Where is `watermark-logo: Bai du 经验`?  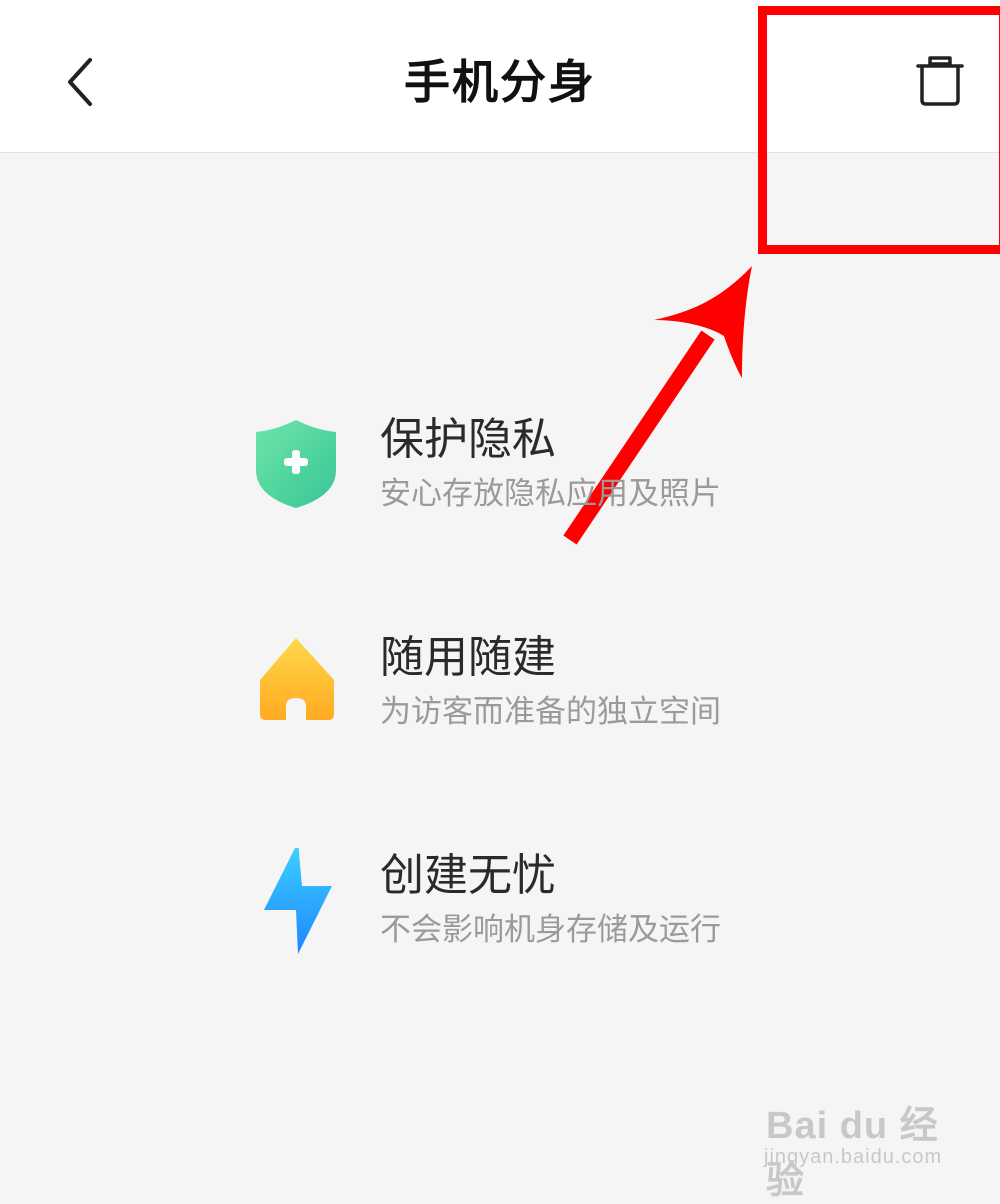 watermark-logo: Bai du 经验 is located at coordinates (852, 1153).